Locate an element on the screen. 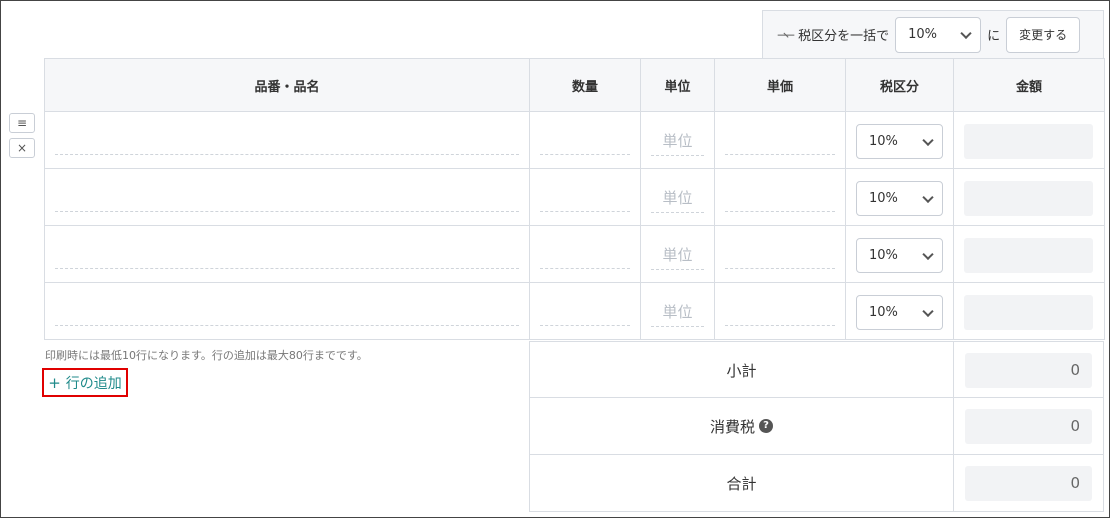  add-row-button: + 行の追加 is located at coordinates (85, 382).